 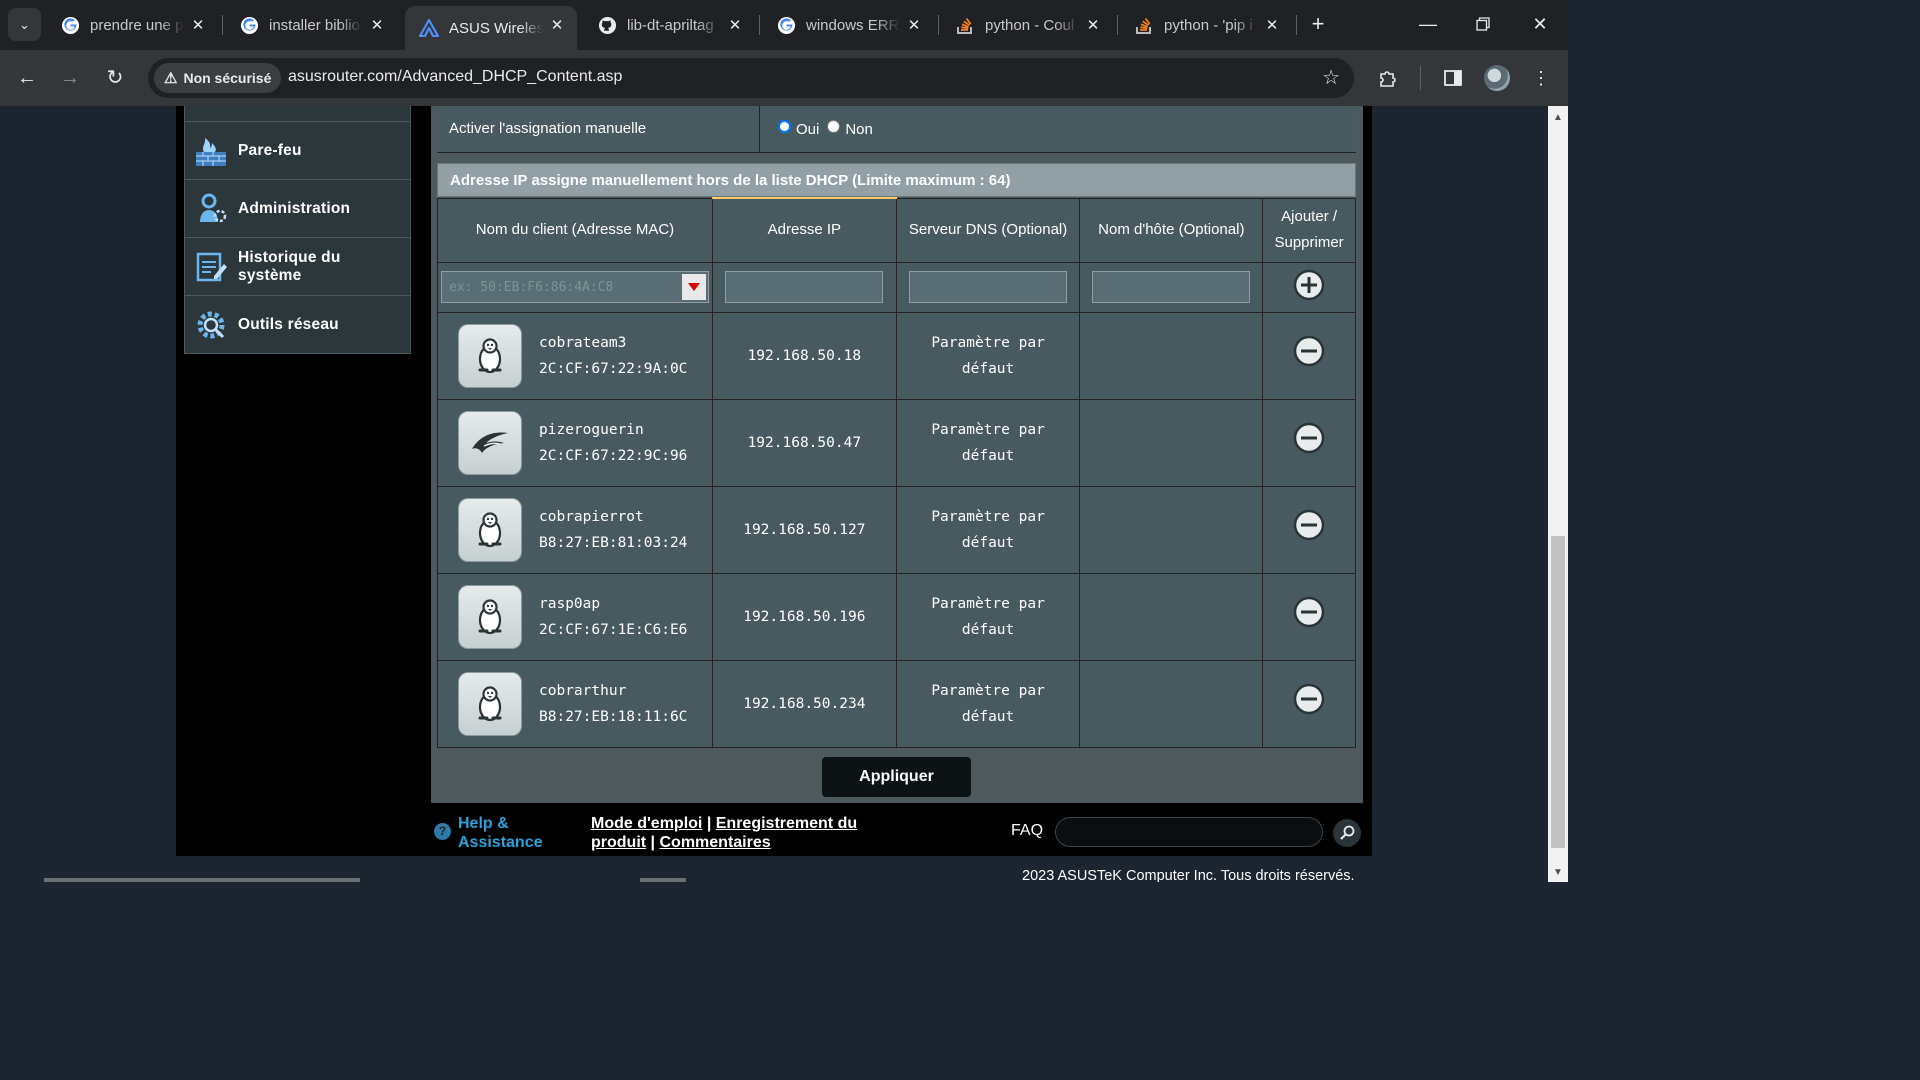 I want to click on side-panel-button, so click(x=1453, y=78).